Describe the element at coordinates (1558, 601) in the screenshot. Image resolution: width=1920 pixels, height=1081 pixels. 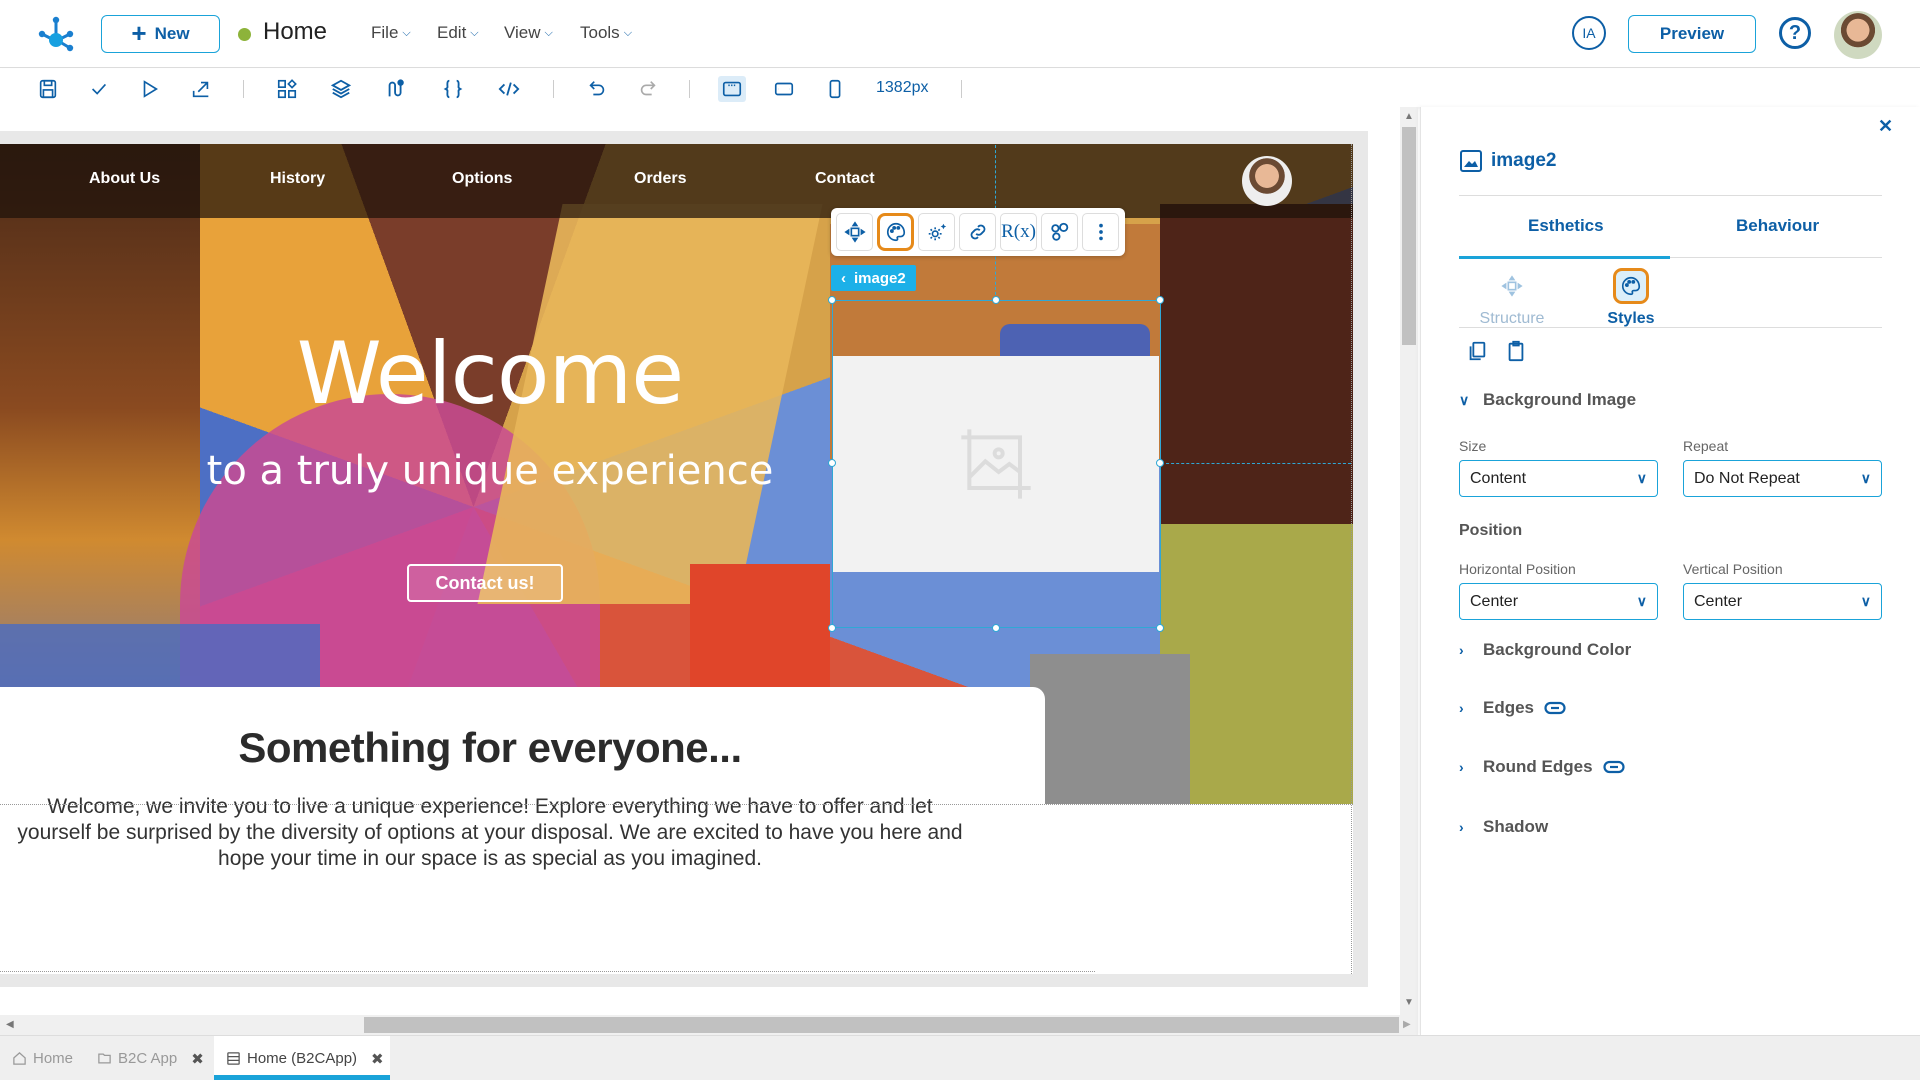
I see `horizontal-position-select: Center ∨` at that location.